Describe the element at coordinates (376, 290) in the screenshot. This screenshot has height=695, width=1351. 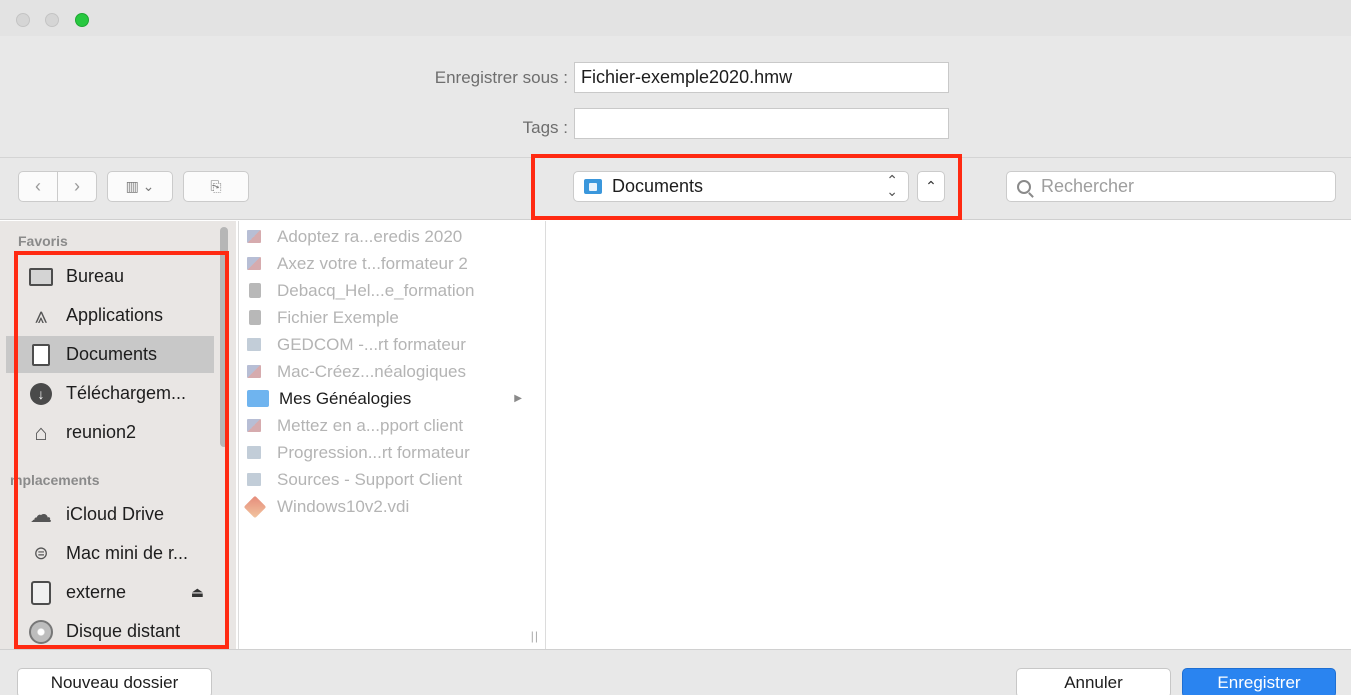
I see `file-name: Debacq_Hel...e_formation` at that location.